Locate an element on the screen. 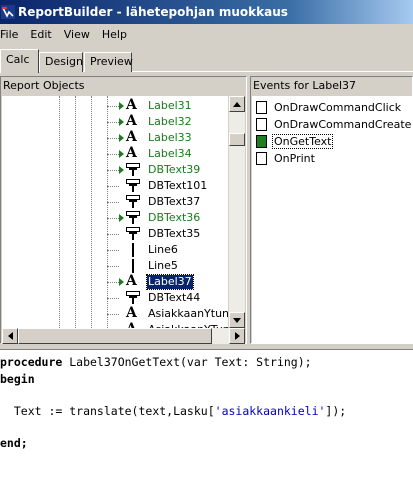 The width and height of the screenshot is (413, 480). tree-item: A Label34 is located at coordinates (115, 154).